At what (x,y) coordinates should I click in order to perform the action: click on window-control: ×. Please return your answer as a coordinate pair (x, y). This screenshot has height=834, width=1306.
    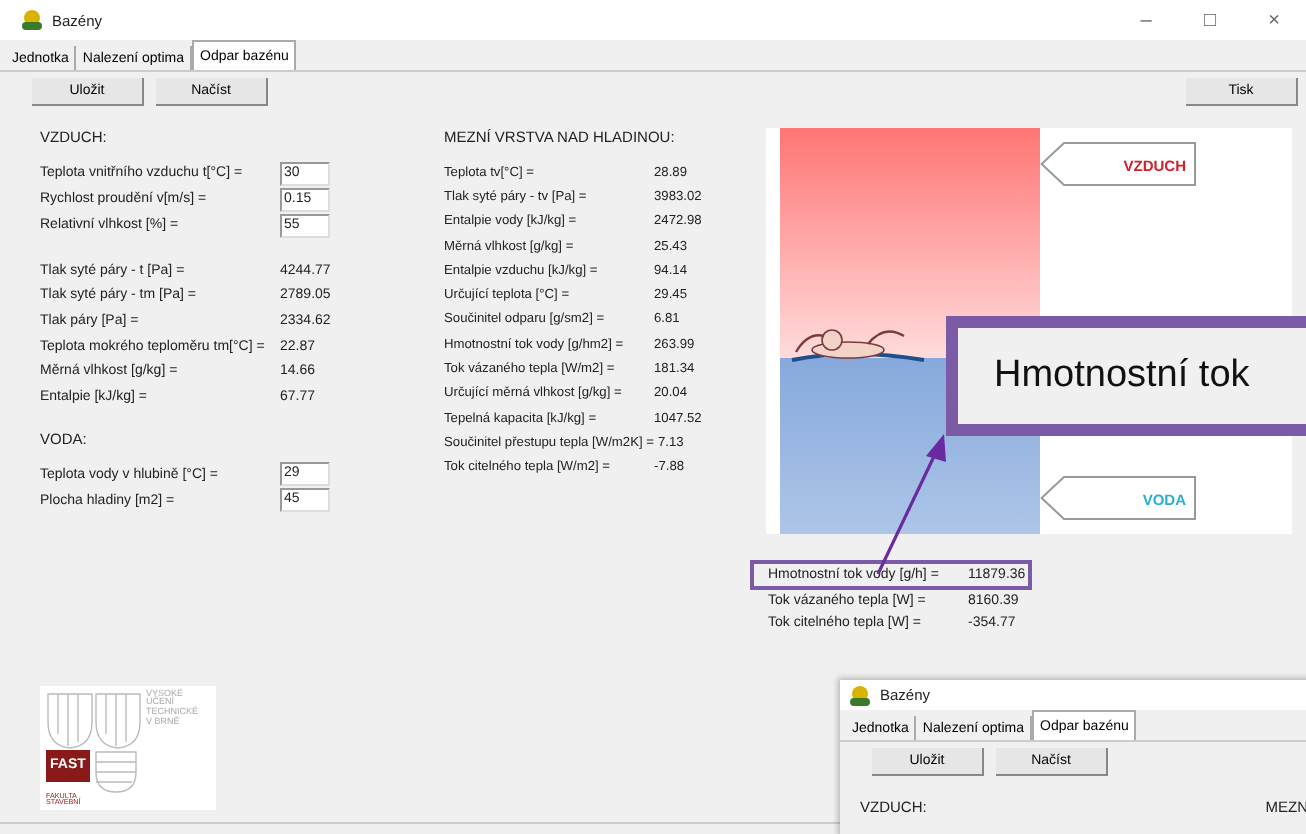
    Looking at the image, I should click on (1274, 20).